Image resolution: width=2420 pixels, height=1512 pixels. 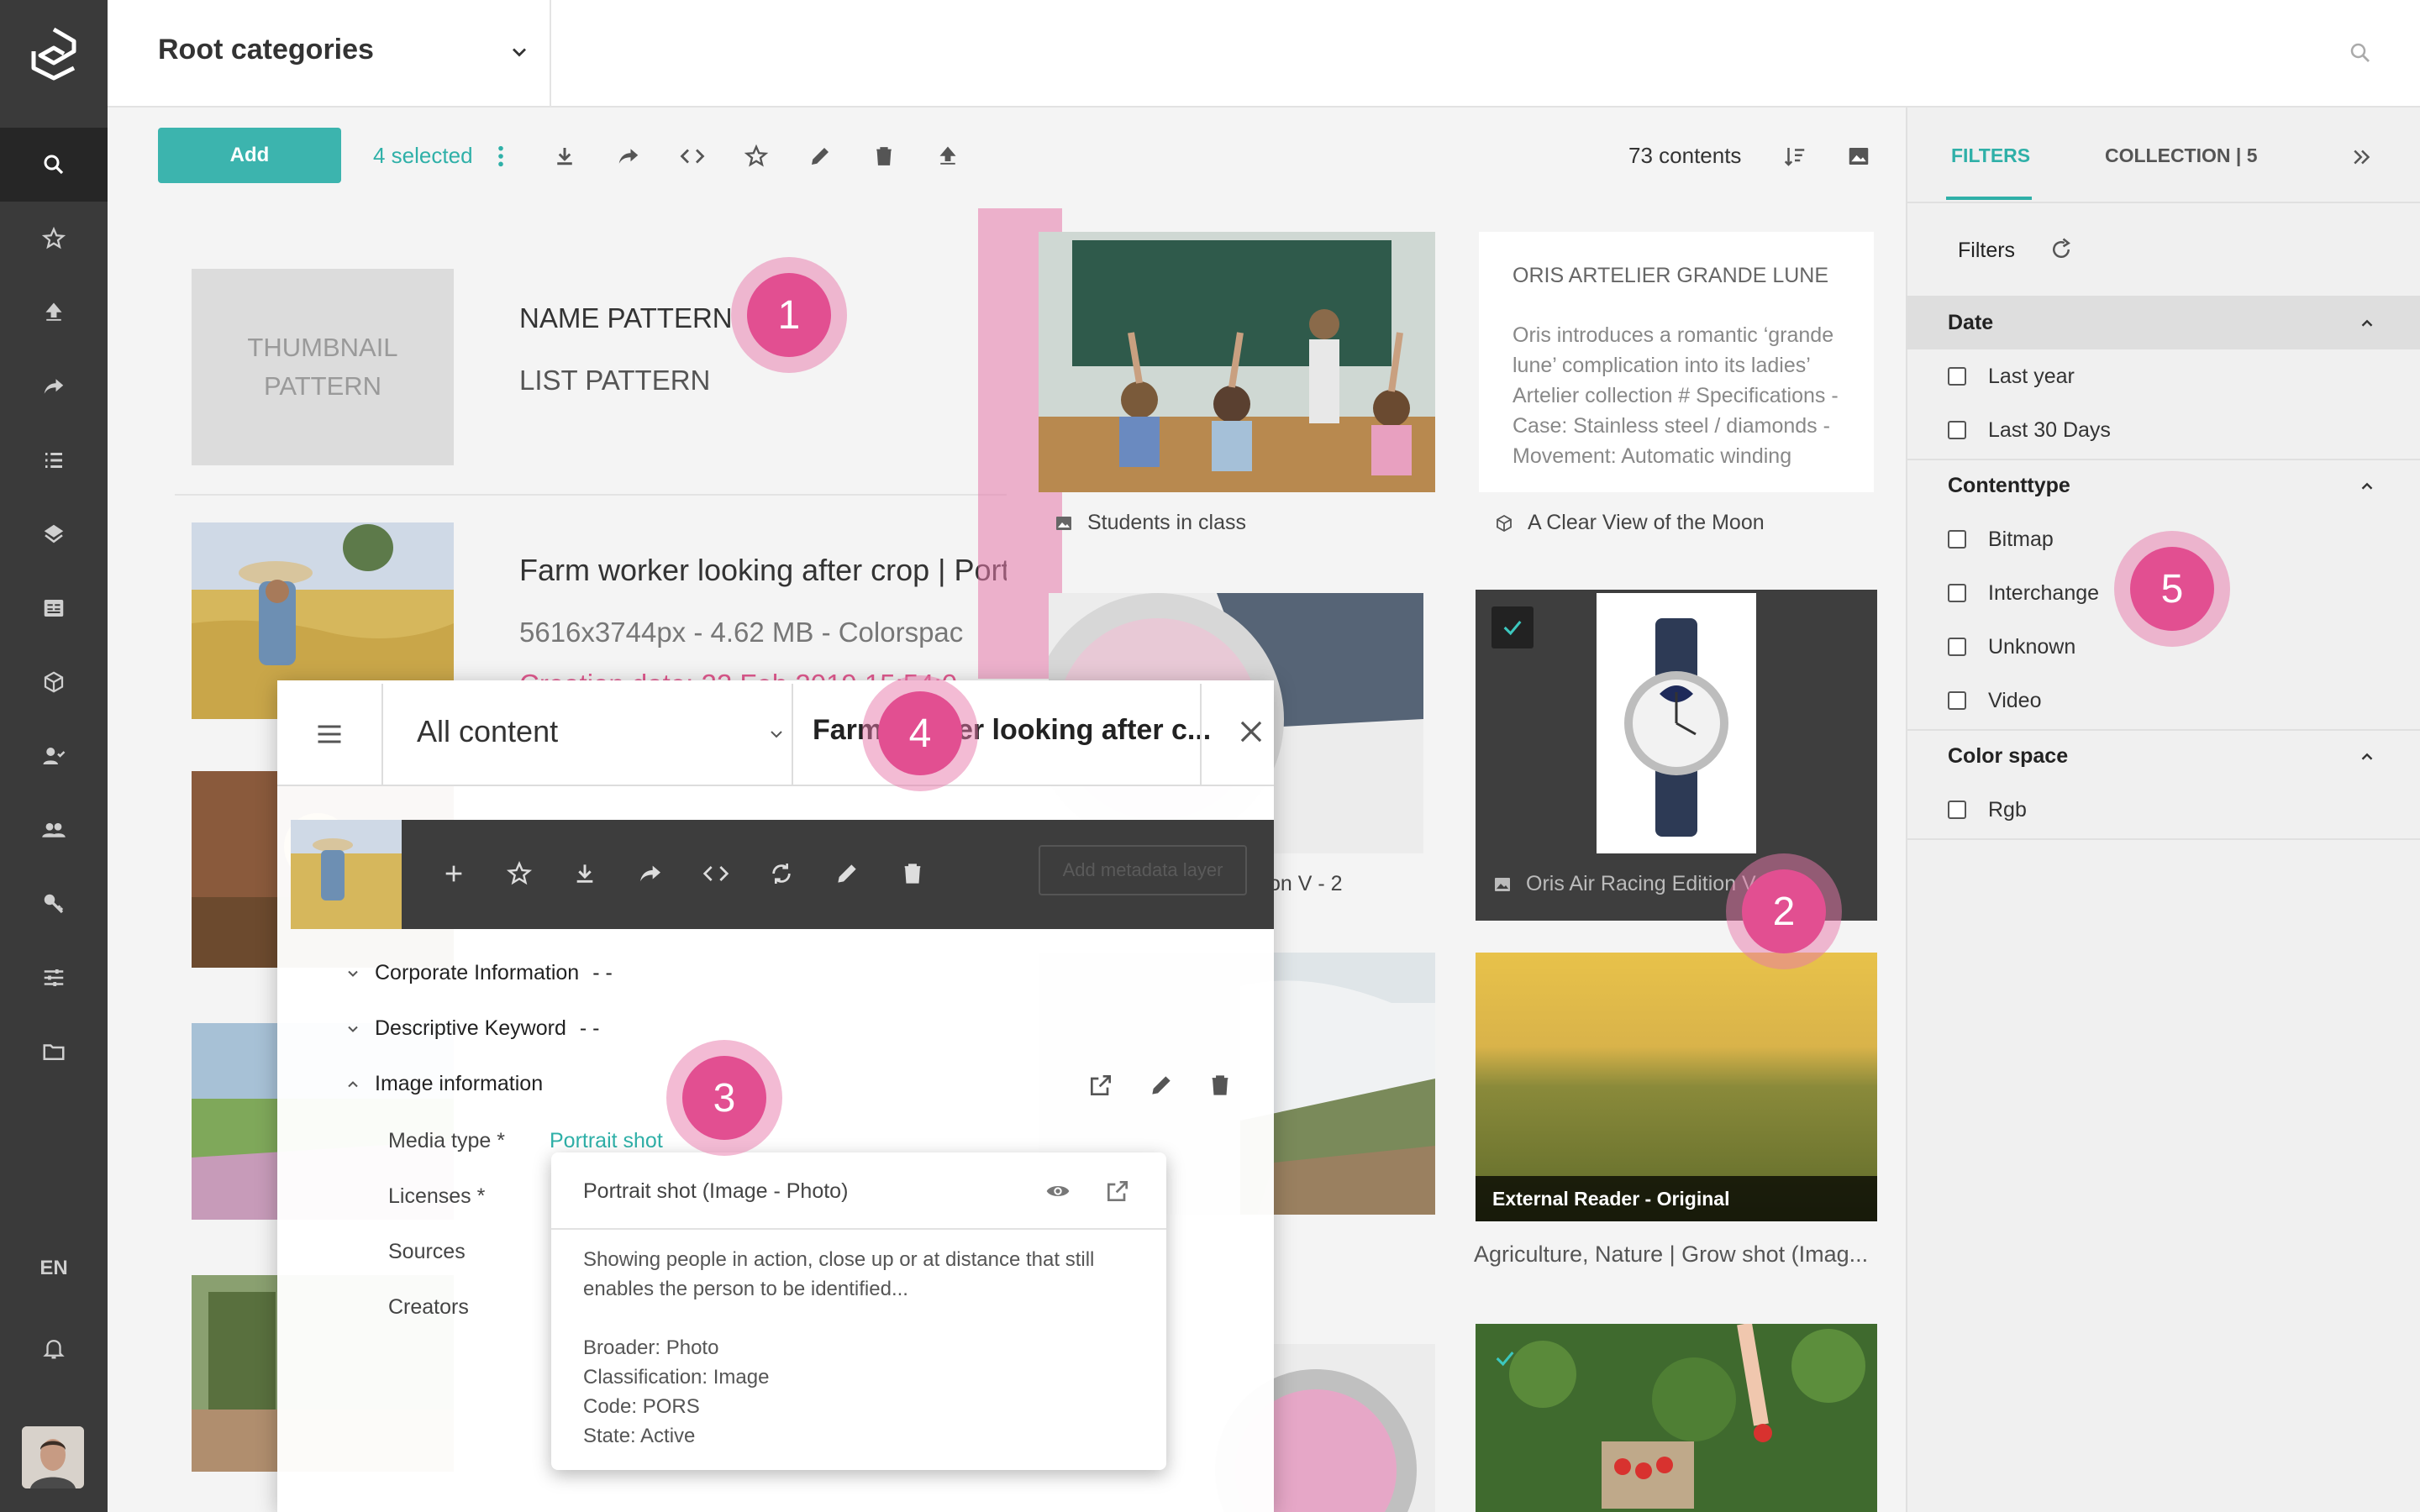 What do you see at coordinates (423, 156) in the screenshot?
I see `selection-count: 4 selected` at bounding box center [423, 156].